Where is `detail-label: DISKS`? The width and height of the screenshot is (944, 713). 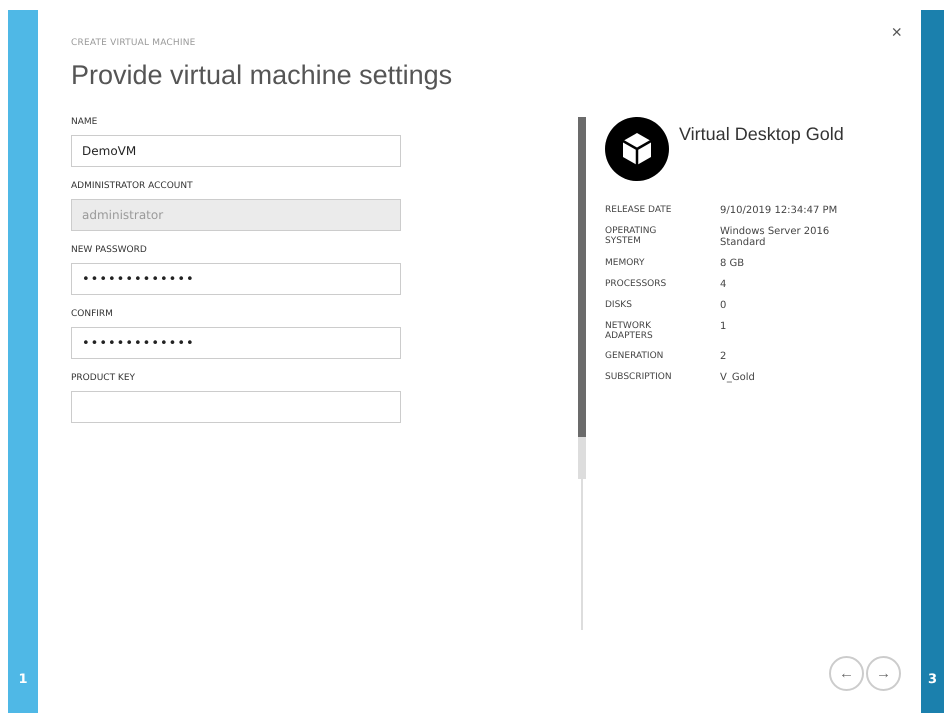
detail-label: DISKS is located at coordinates (619, 305).